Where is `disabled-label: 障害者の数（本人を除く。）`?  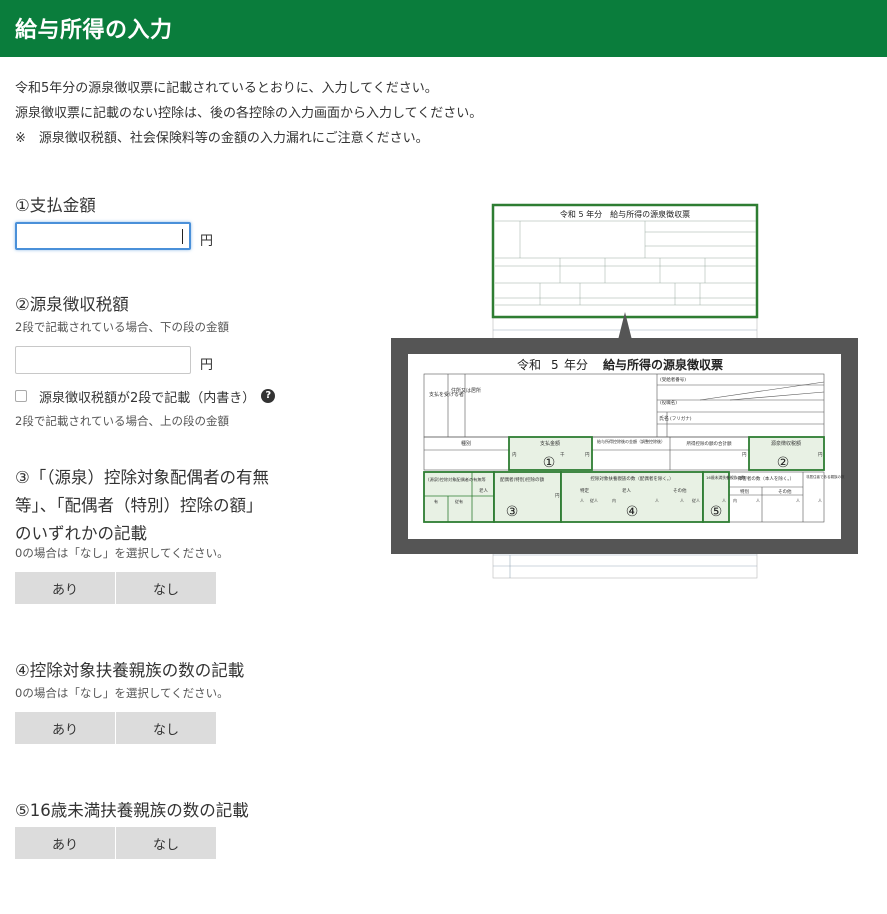
disabled-label: 障害者の数（本人を除く。） is located at coordinates (766, 478).